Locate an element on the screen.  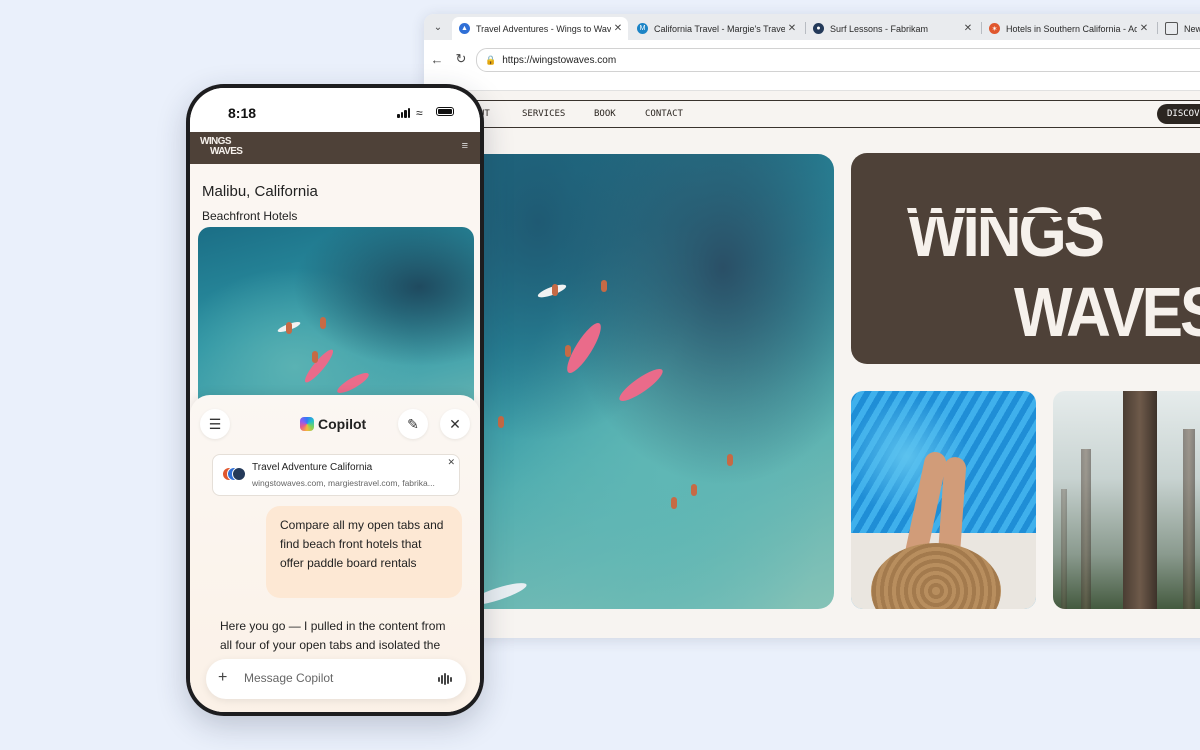
new-chat-icon: ✎ is located at coordinates (413, 424).